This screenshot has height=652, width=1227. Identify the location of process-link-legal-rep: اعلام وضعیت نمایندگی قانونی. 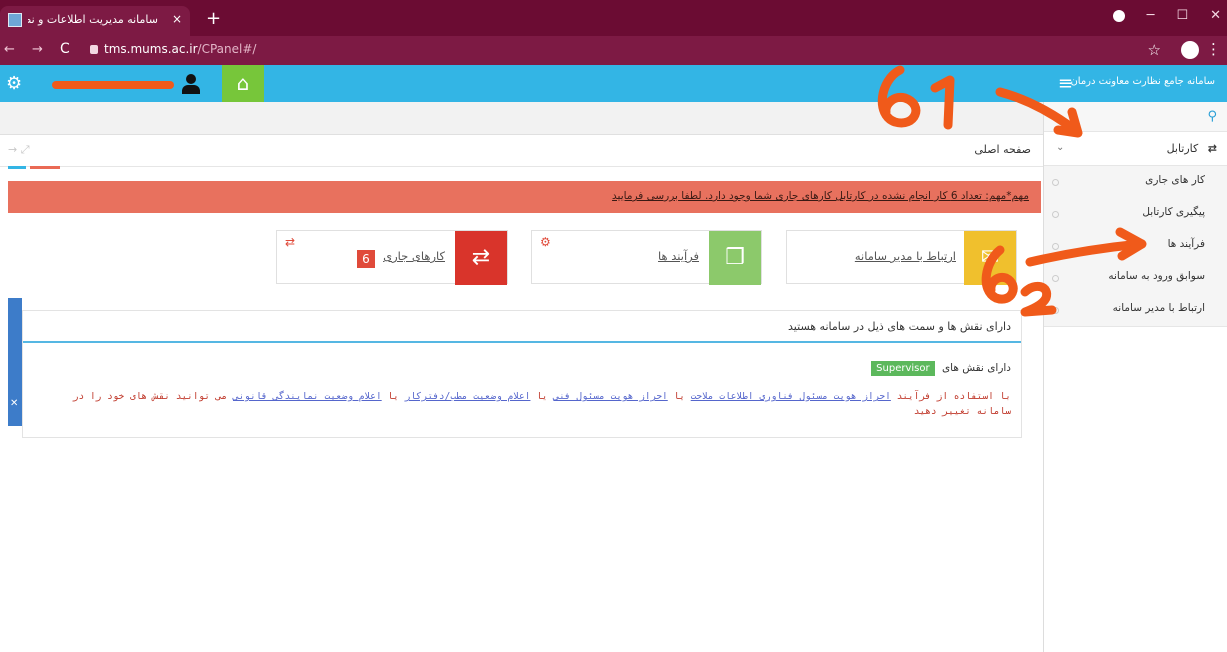
(307, 396).